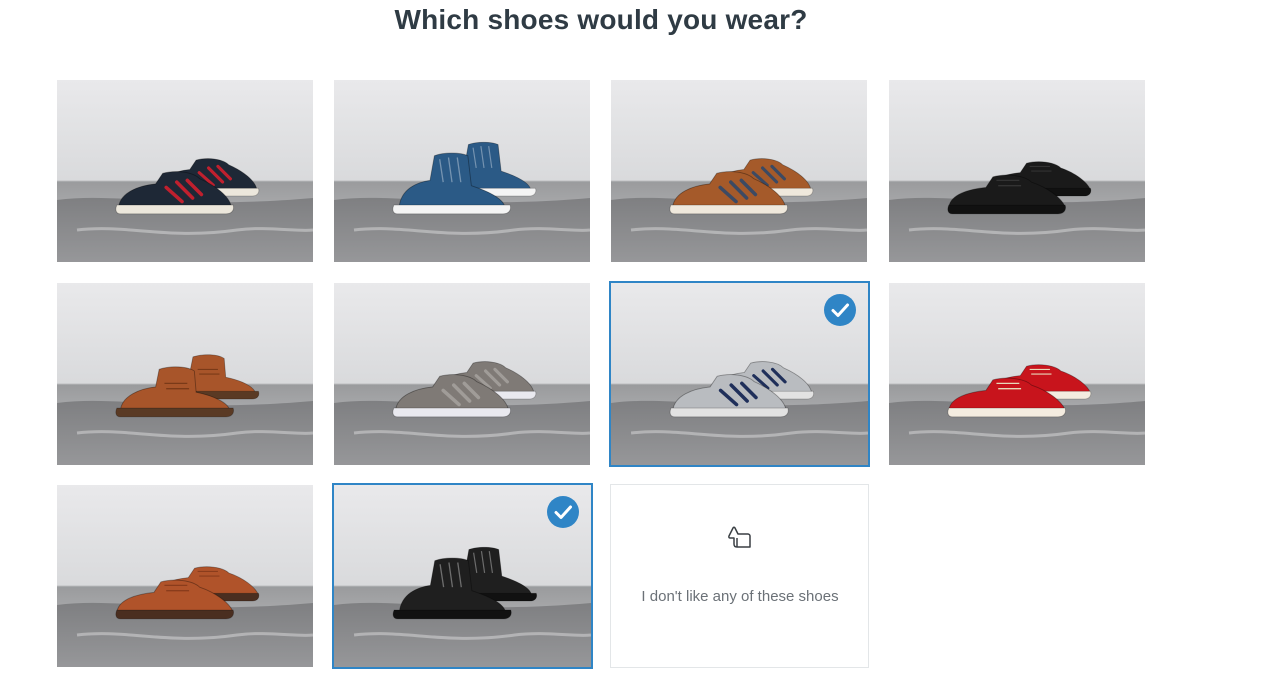 The height and width of the screenshot is (697, 1269). Describe the element at coordinates (739, 576) in the screenshot. I see `none-of-these-option: I don't like any of these shoes` at that location.